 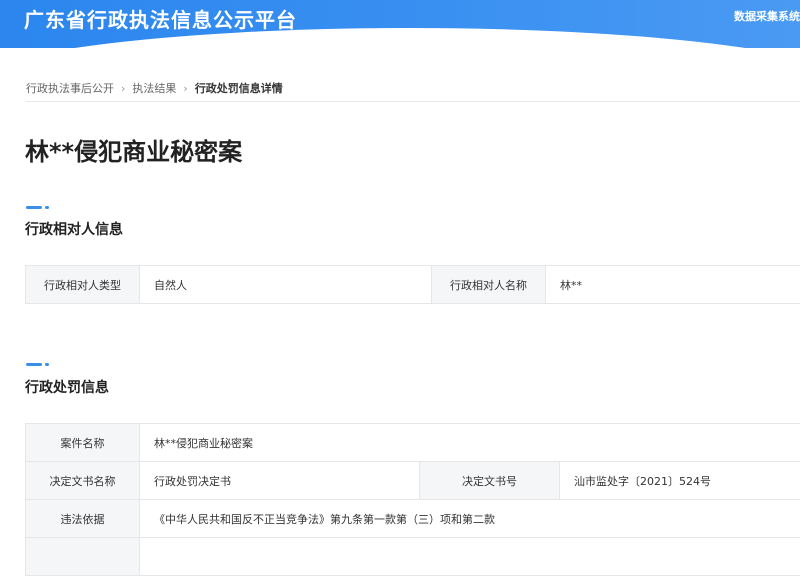 What do you see at coordinates (470, 519) in the screenshot?
I see `legal-basis-value: 《中华人民共和国反不正当竞争法》第九条第一款第（三）项和第二款` at bounding box center [470, 519].